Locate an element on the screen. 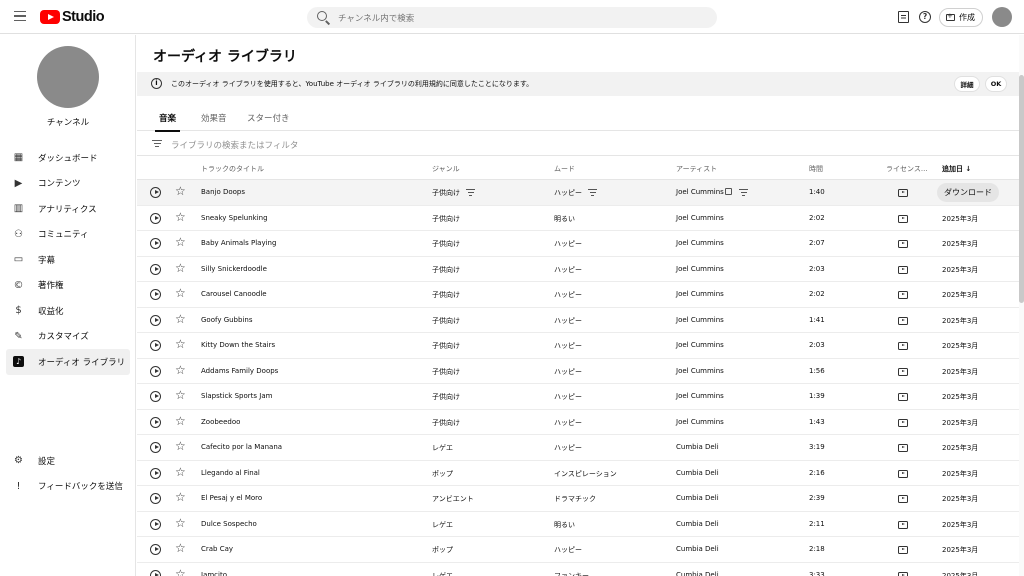 The height and width of the screenshot is (576, 1024). table-row: ☆ Jamcito レゲエ ファンキー Cumbia Deli 3:33 2025年3月 is located at coordinates (578, 569).